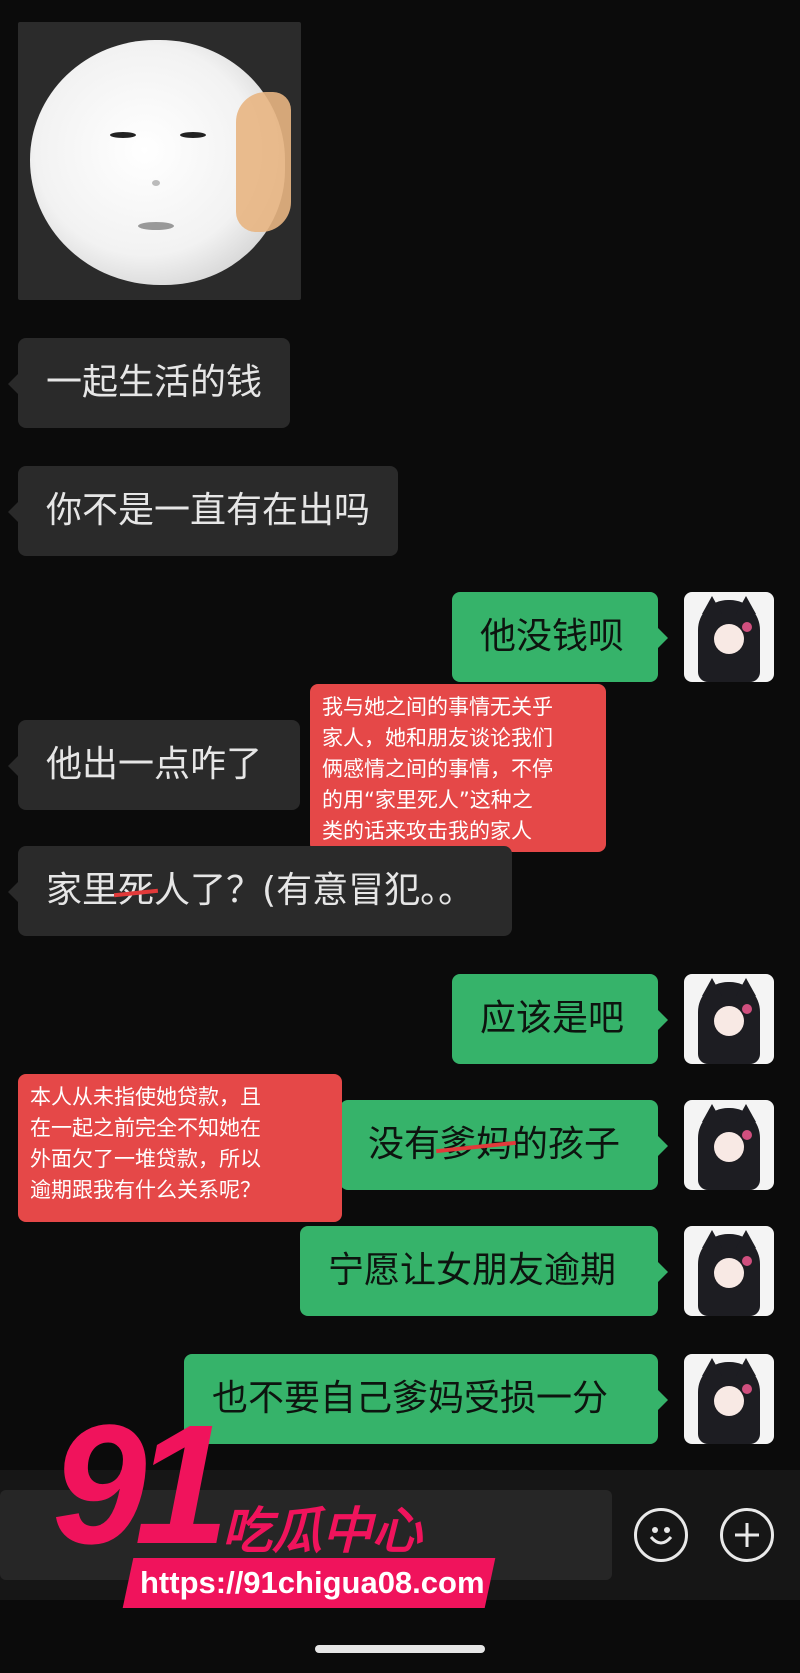 The width and height of the screenshot is (800, 1673). I want to click on message-bubble-incoming: 家里死人了？(有意冒犯。。, so click(260, 891).